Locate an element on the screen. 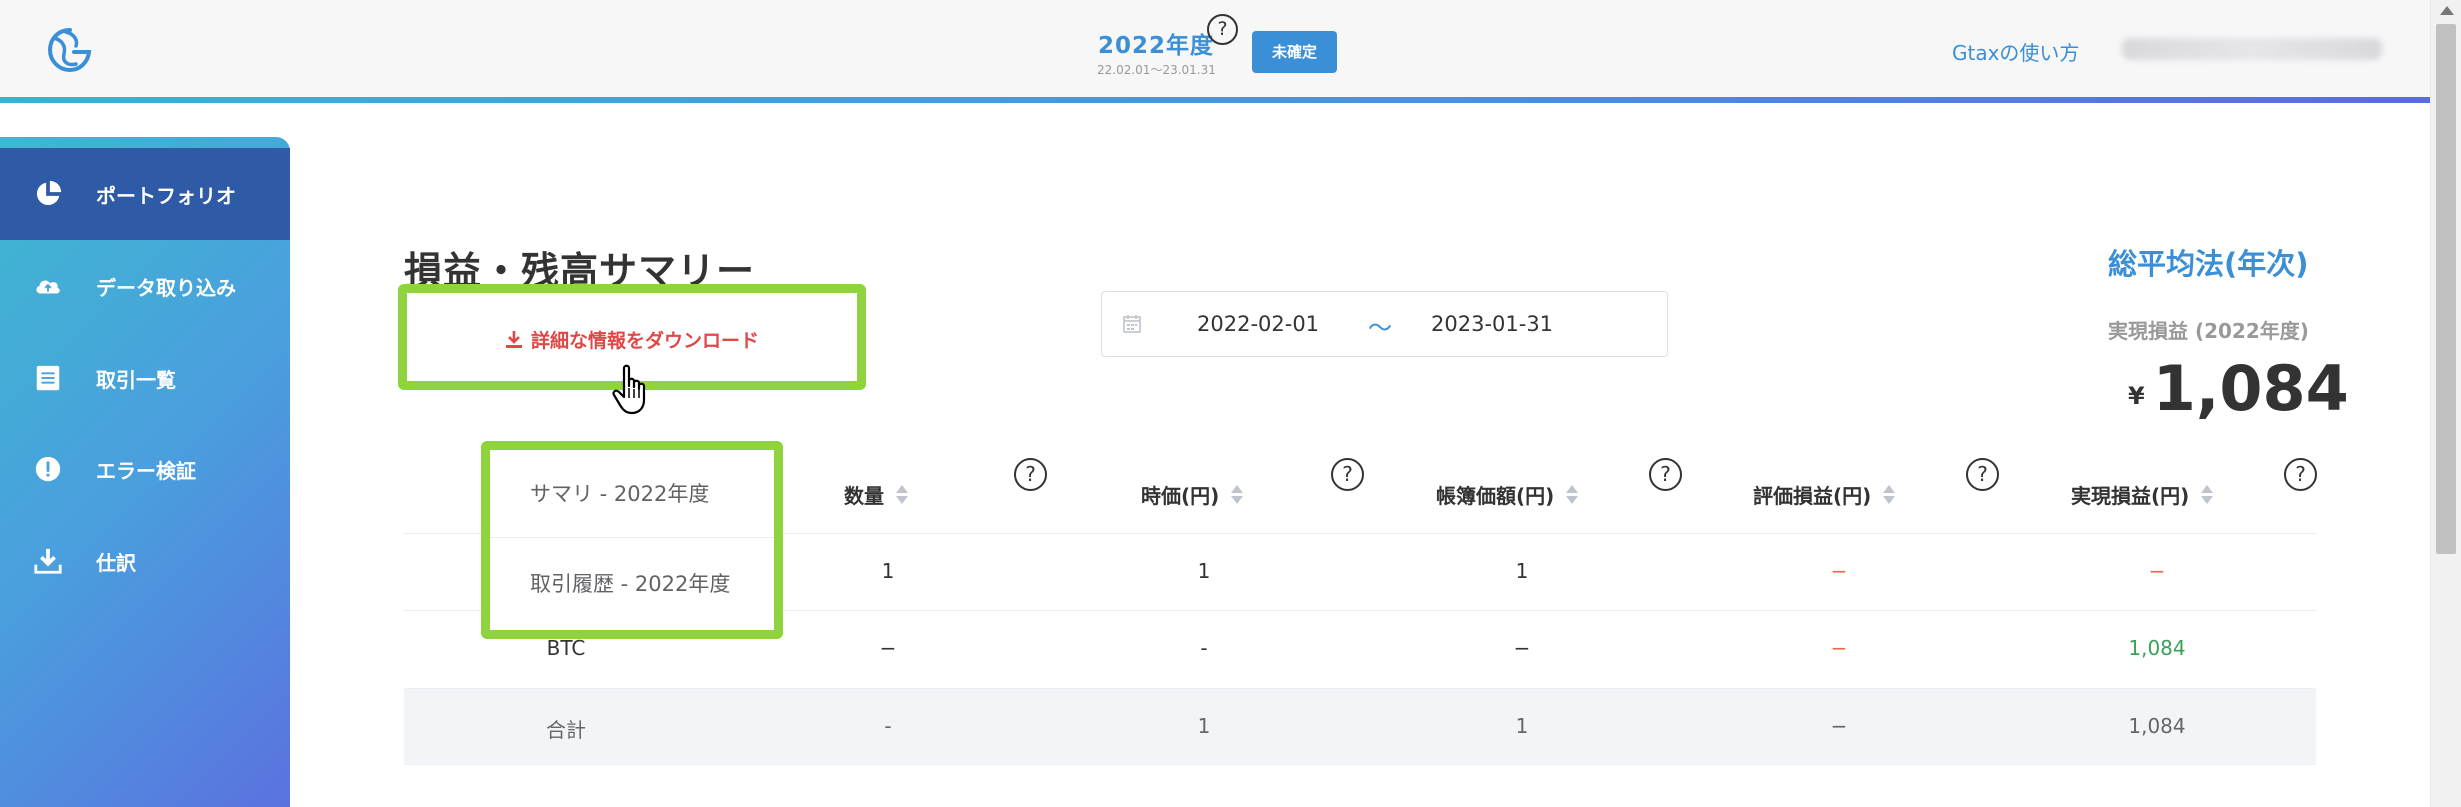 This screenshot has height=807, width=2461. realized-profit-value: ¥1,084 is located at coordinates (2238, 388).